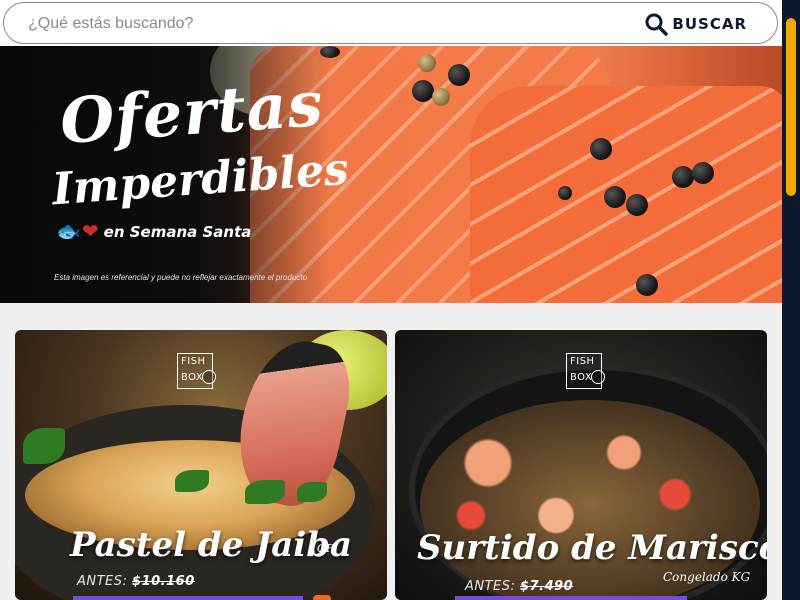 The width and height of the screenshot is (800, 600). Describe the element at coordinates (318, 24) in the screenshot. I see `search-input` at that location.